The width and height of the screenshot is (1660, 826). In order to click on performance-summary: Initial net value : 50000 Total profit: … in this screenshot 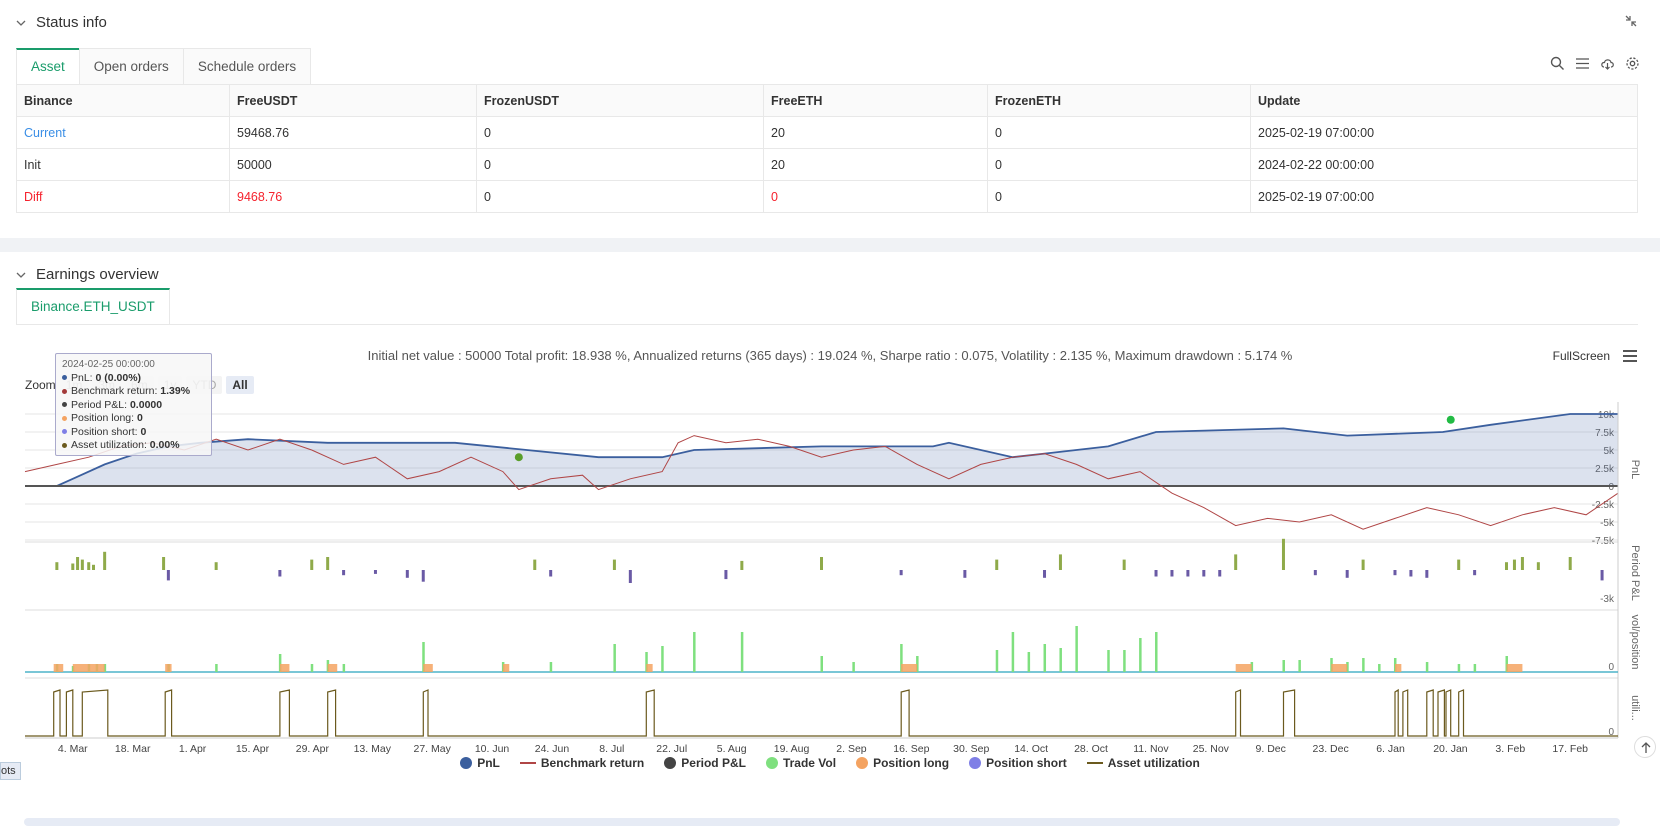, I will do `click(830, 355)`.